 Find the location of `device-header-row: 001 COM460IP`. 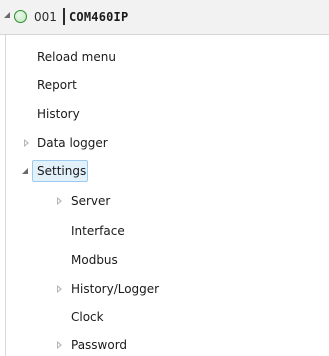

device-header-row: 001 COM460IP is located at coordinates (164, 17).